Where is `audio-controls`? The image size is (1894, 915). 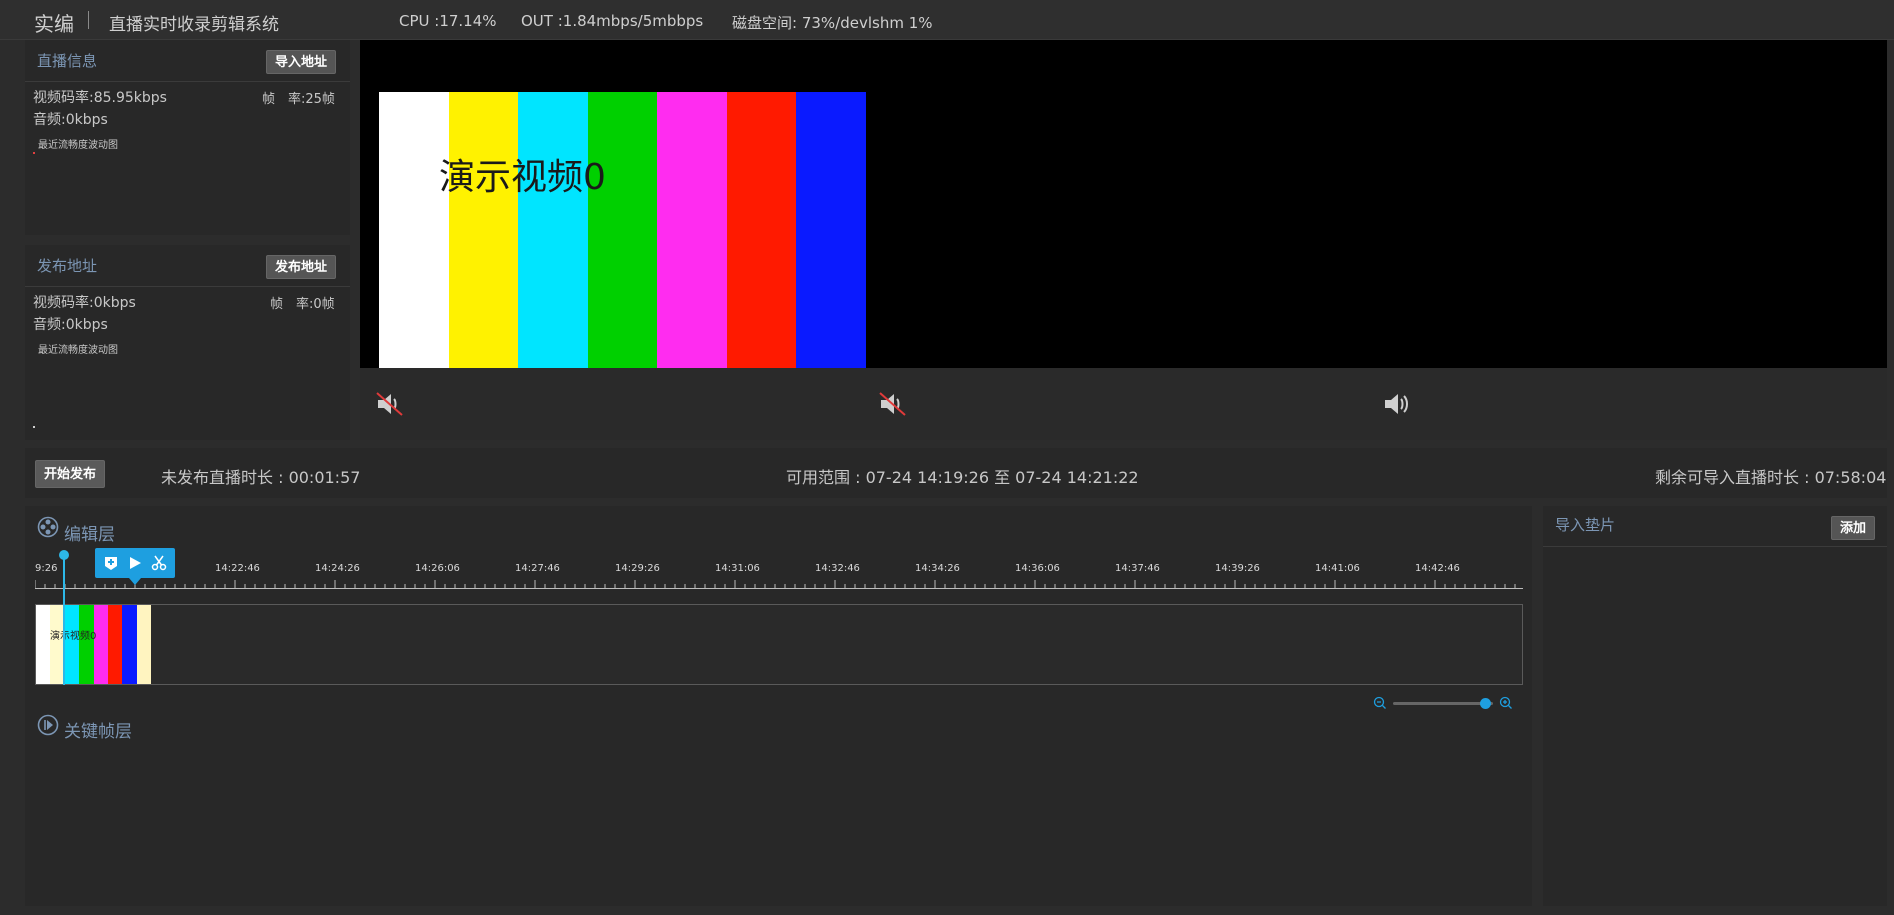 audio-controls is located at coordinates (1123, 404).